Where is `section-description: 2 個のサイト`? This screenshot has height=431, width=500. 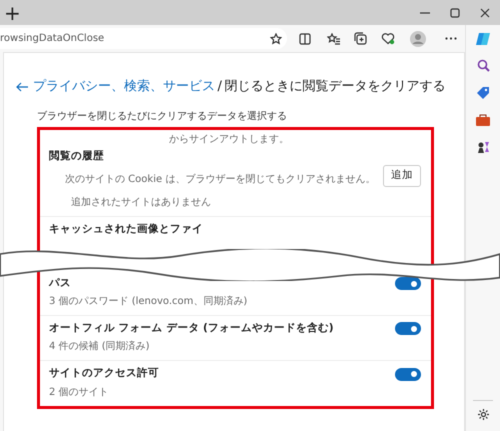
section-description: 2 個のサイト is located at coordinates (79, 393).